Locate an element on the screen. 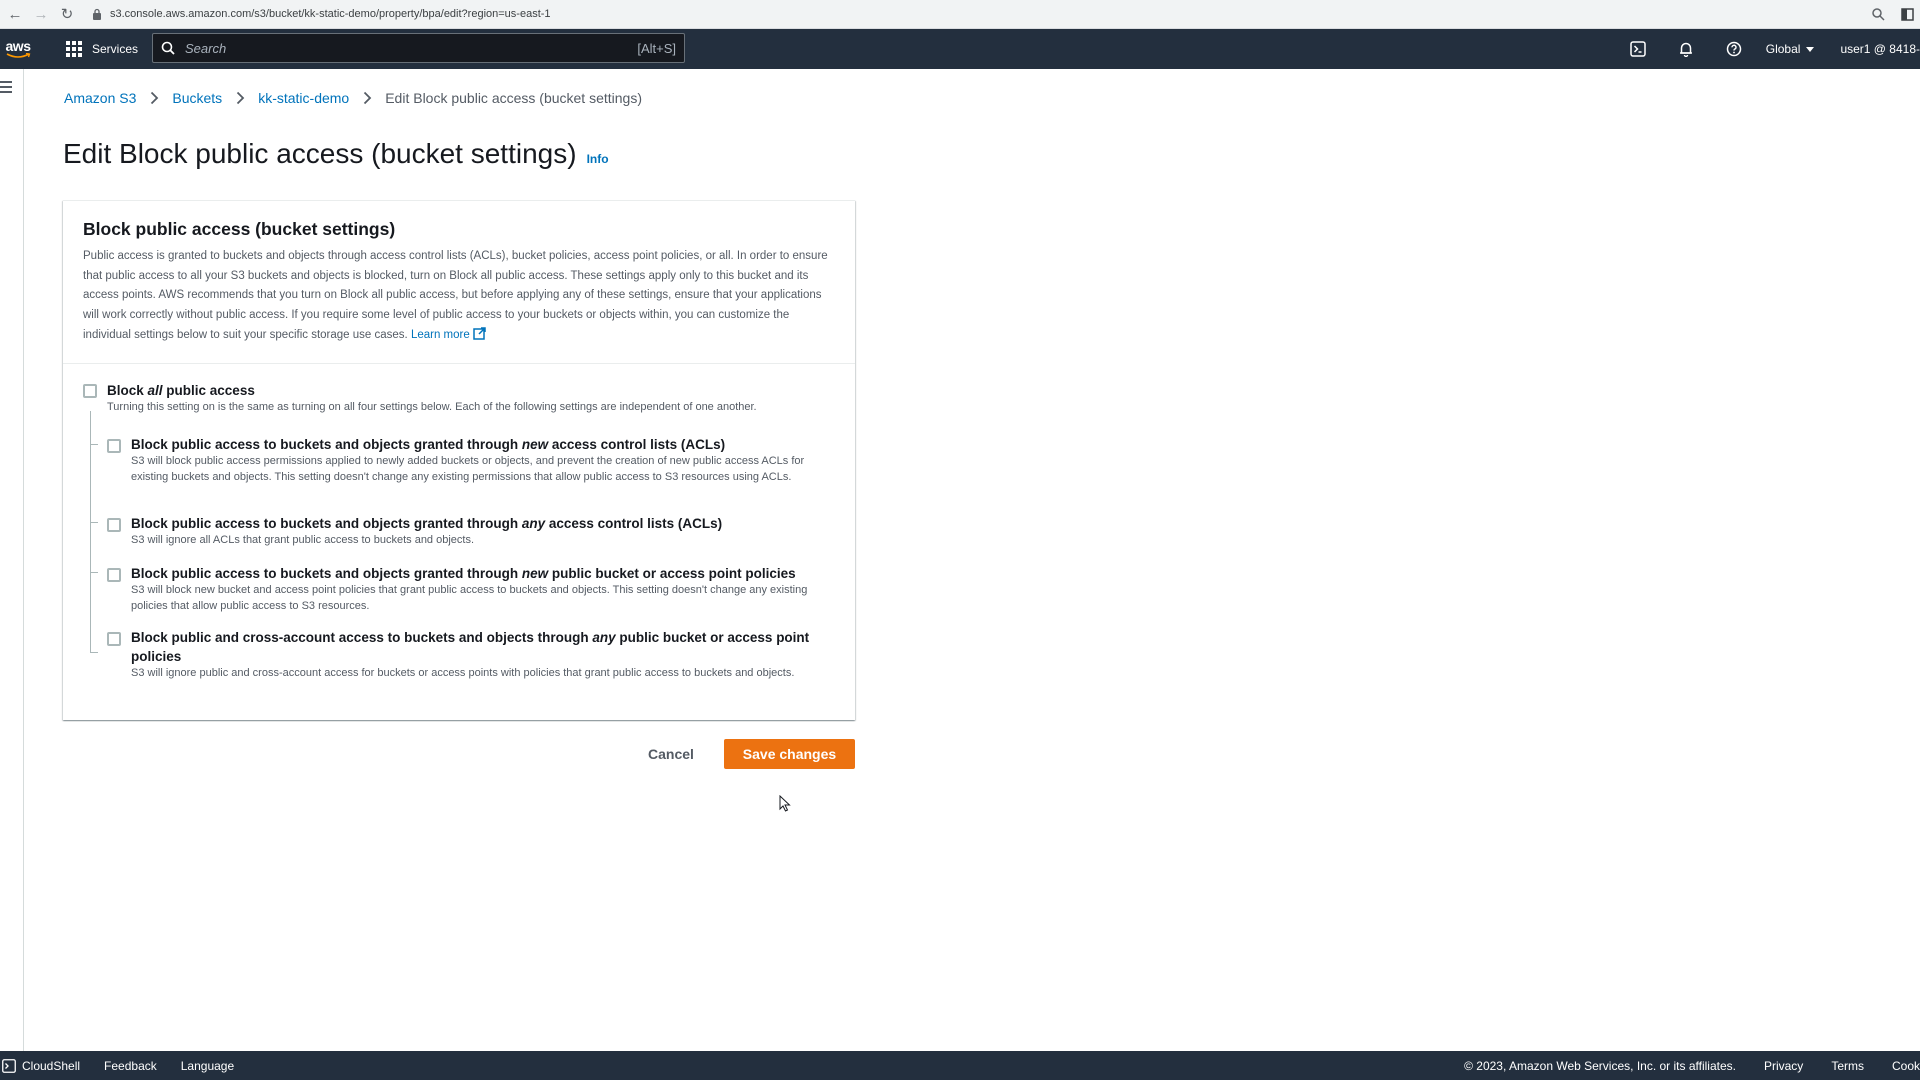 This screenshot has height=1080, width=1920. any-policies-checkbox is located at coordinates (114, 639).